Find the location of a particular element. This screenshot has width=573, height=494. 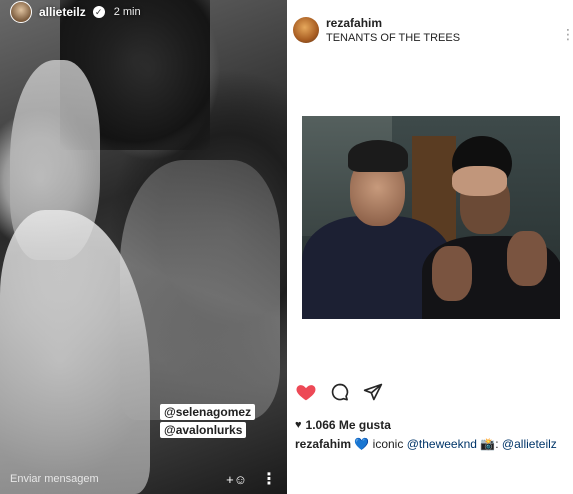

story-footer: Enviar mensagem +☺ ⋮ is located at coordinates (143, 479).